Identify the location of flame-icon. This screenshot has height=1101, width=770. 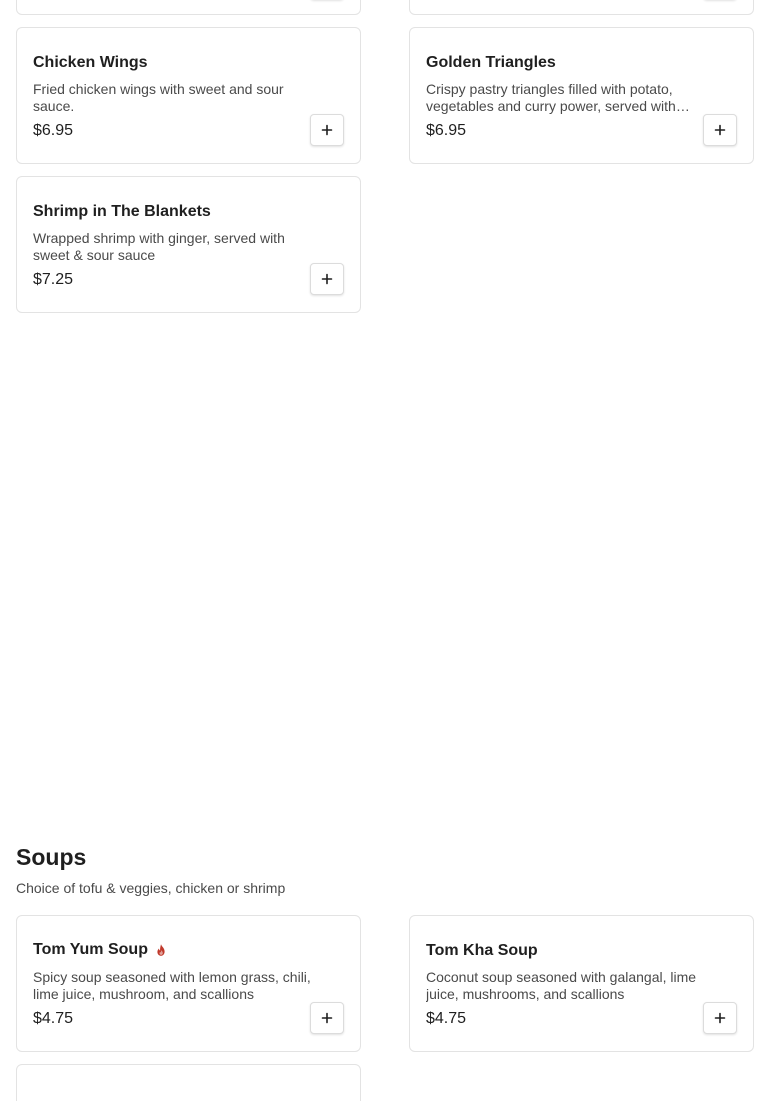
(161, 950).